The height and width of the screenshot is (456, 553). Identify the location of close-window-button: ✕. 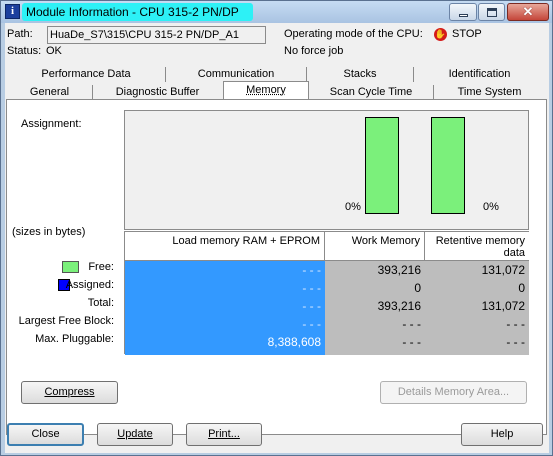
(528, 12).